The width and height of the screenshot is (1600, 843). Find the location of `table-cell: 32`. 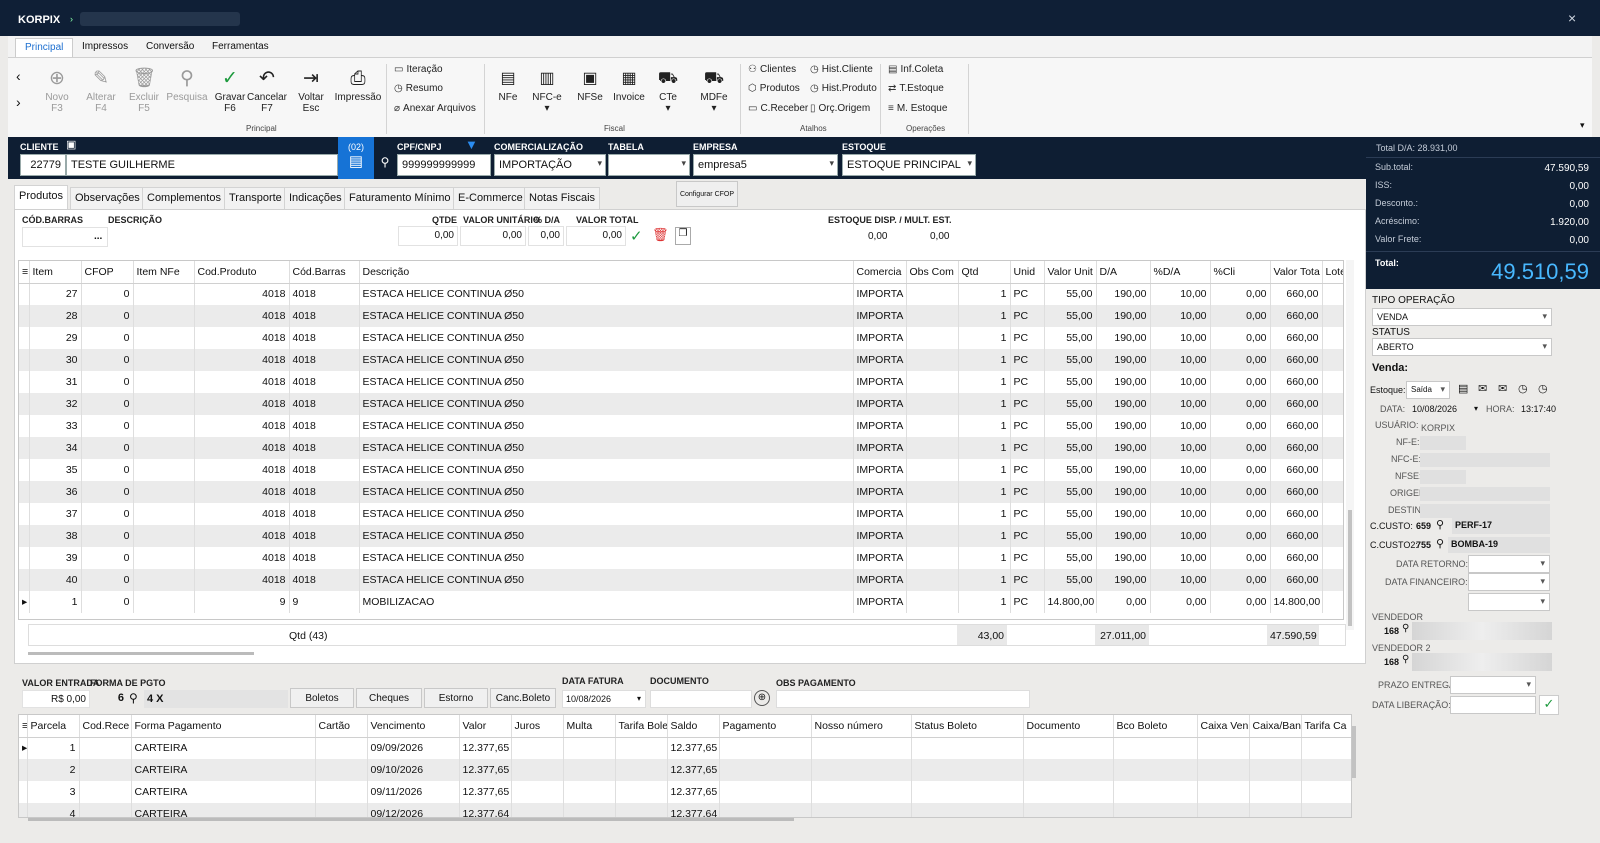

table-cell: 32 is located at coordinates (55, 404).